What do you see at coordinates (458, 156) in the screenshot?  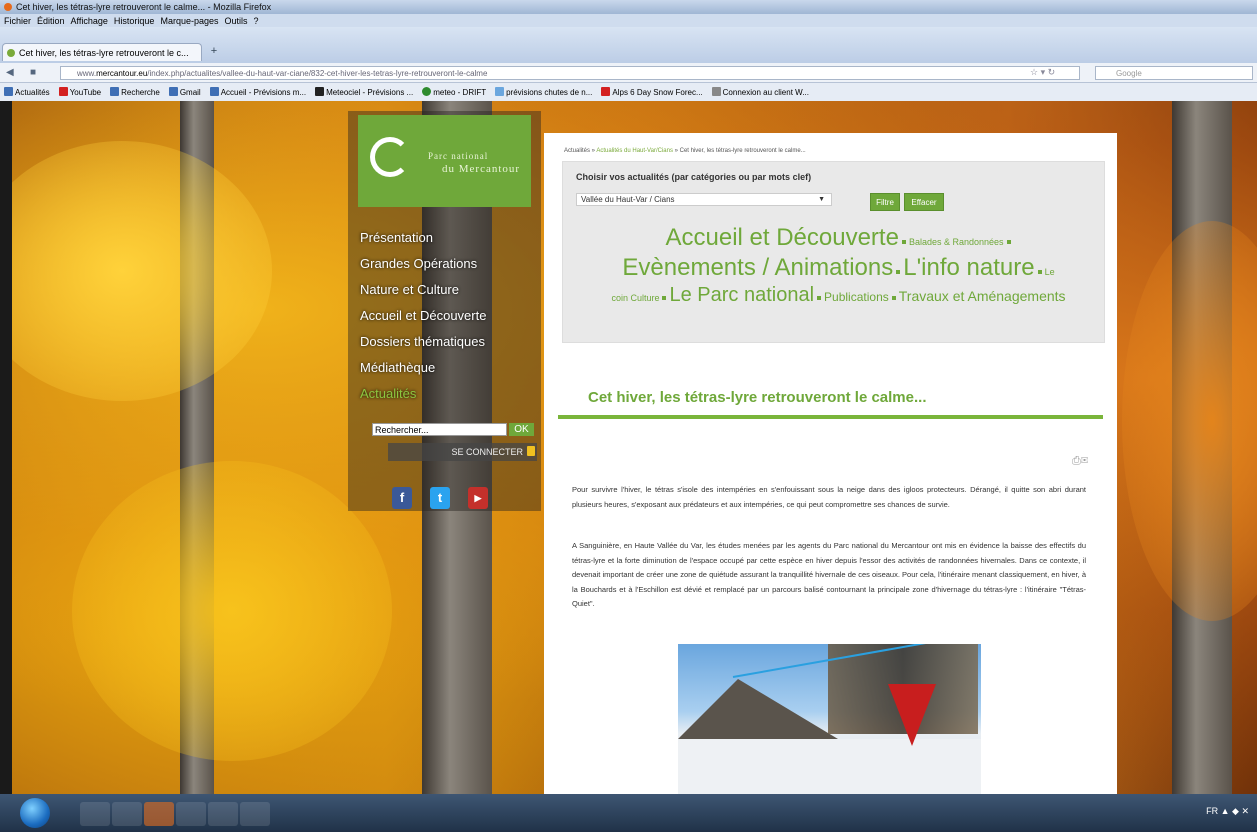 I see `logo-line1: Parc national` at bounding box center [458, 156].